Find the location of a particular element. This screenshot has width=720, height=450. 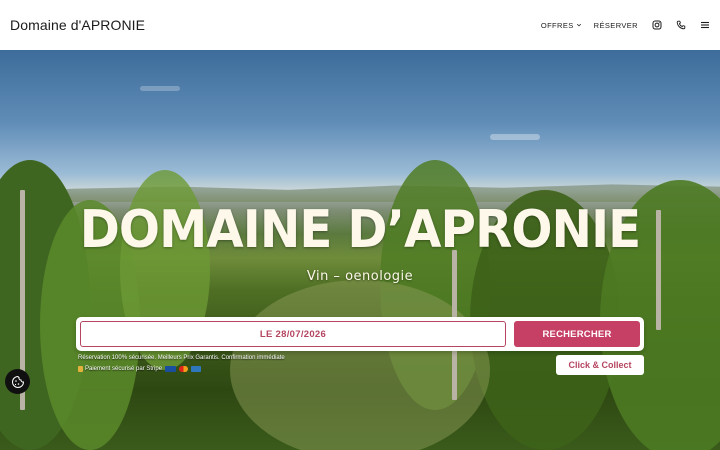

nav-offers-label: OFFRES is located at coordinates (557, 25).